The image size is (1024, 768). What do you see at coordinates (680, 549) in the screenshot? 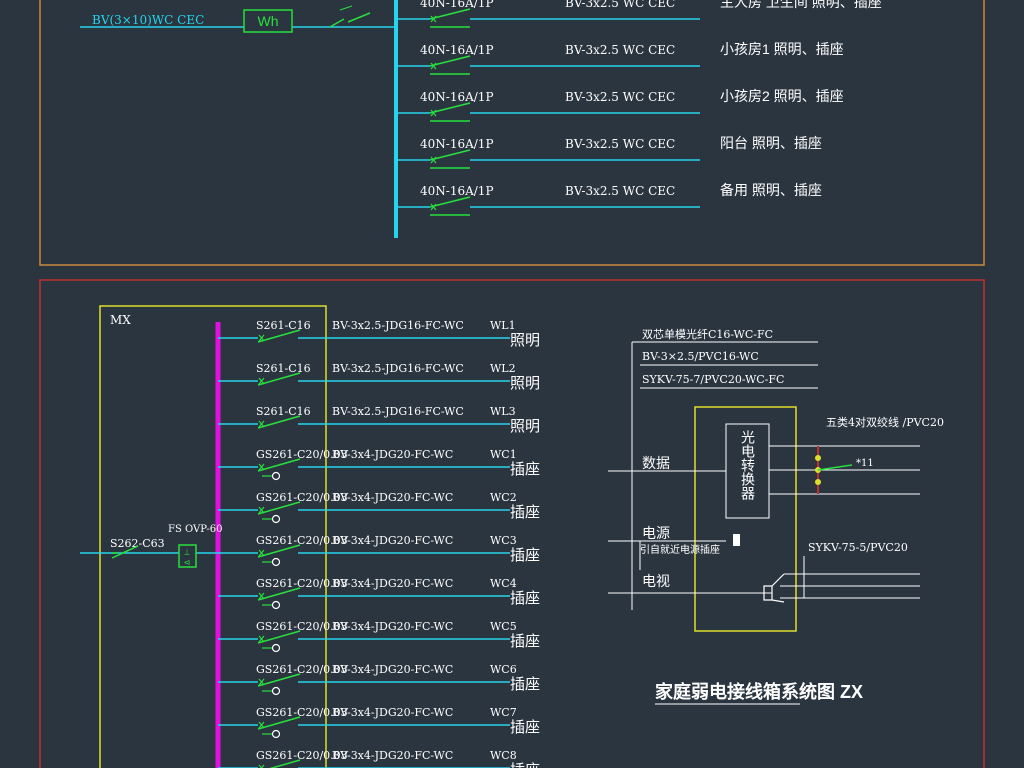
I see `socket-label: 引自就近电源插座` at bounding box center [680, 549].